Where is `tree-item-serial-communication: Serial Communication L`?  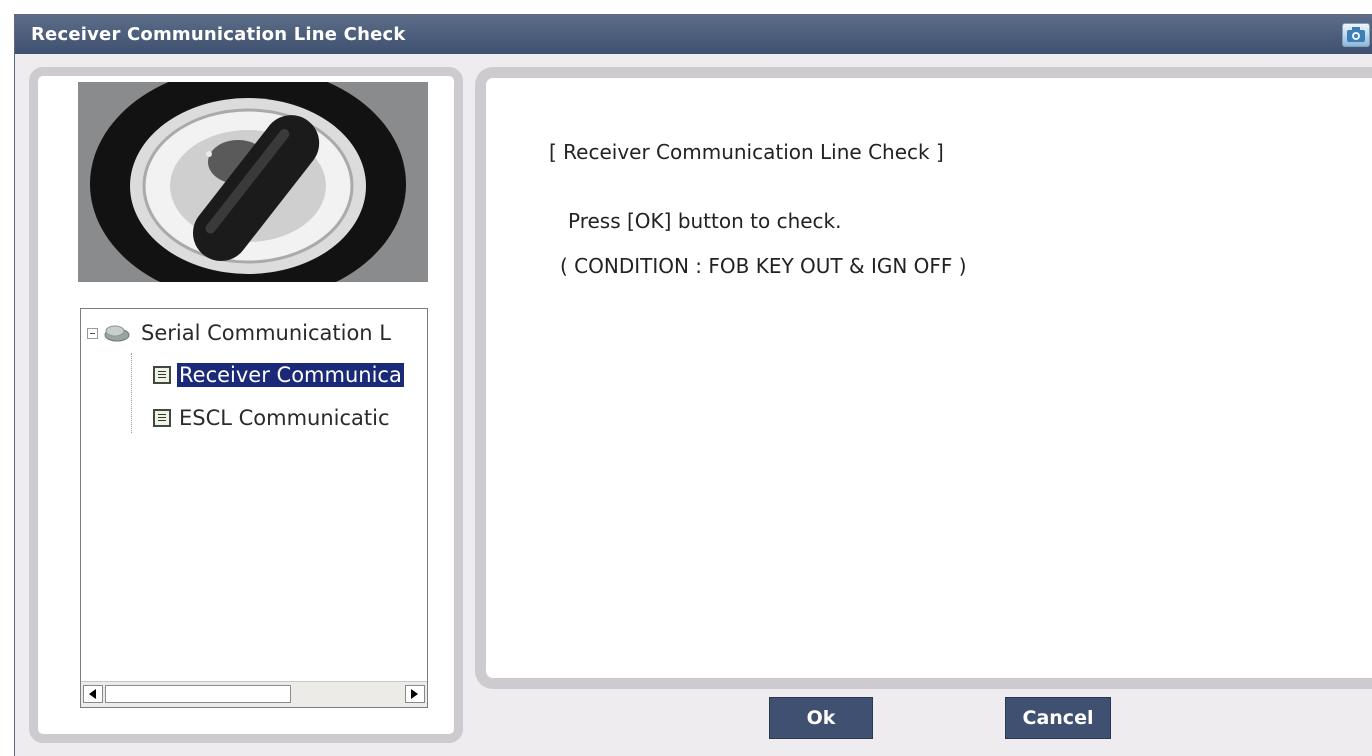 tree-item-serial-communication: Serial Communication L is located at coordinates (240, 333).